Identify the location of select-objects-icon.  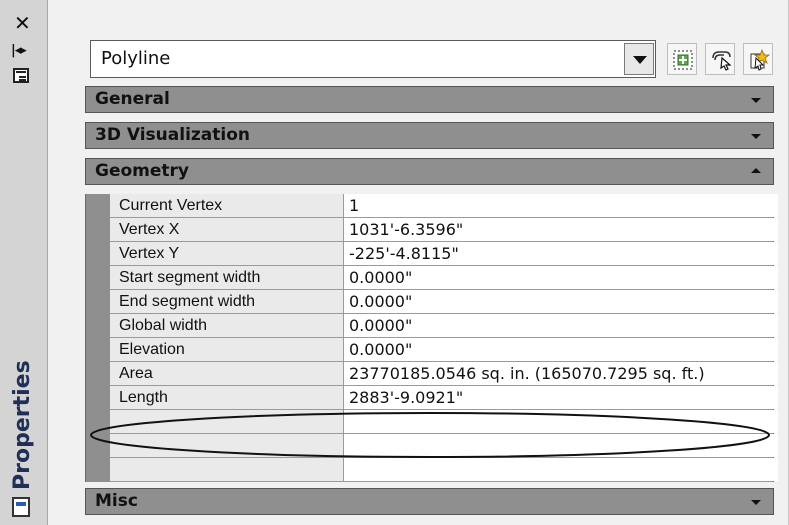
(722, 61).